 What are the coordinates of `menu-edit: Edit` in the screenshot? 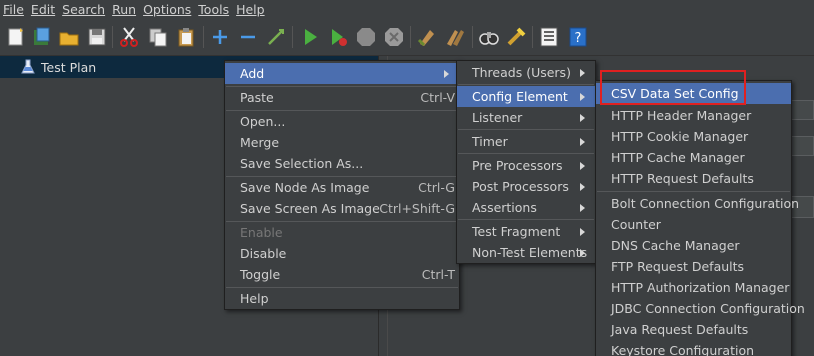 It's located at (43, 10).